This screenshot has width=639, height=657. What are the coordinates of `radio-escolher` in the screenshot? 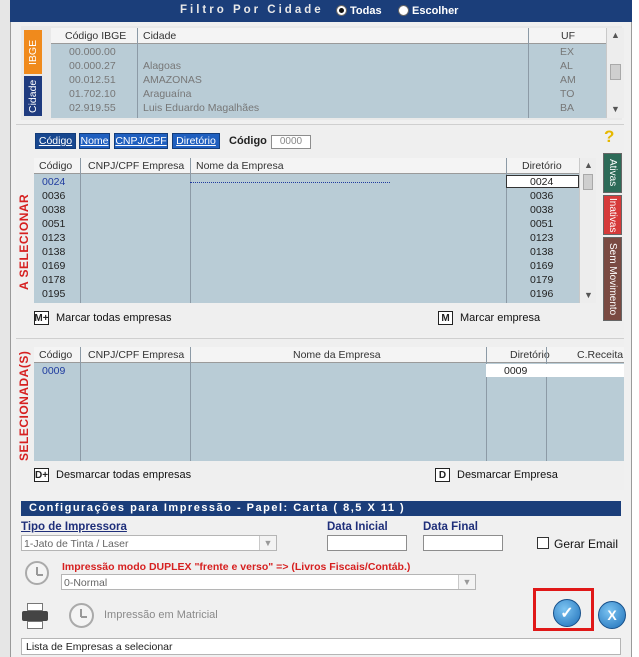 It's located at (403, 10).